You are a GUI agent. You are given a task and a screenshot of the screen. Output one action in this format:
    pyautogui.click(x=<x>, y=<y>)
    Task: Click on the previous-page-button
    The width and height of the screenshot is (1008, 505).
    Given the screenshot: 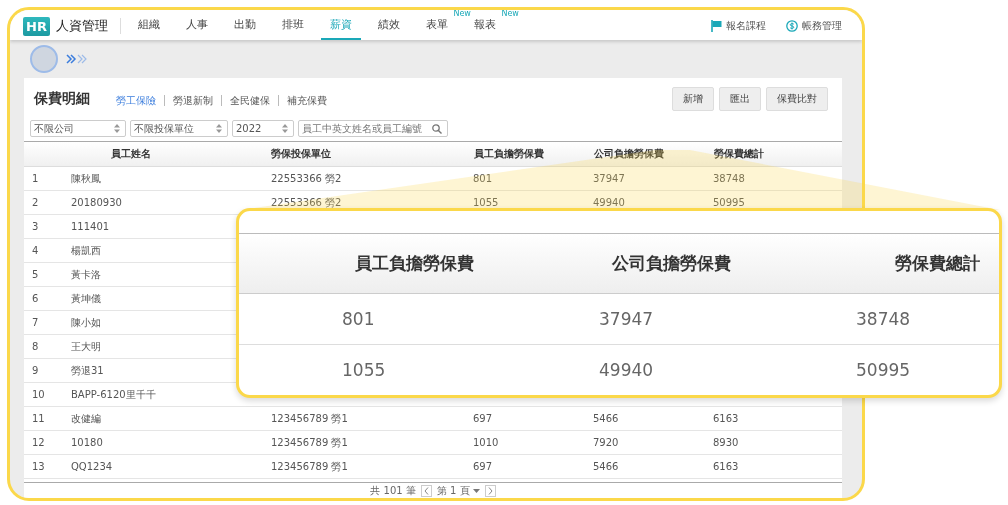 What is the action you would take?
    pyautogui.click(x=426, y=490)
    